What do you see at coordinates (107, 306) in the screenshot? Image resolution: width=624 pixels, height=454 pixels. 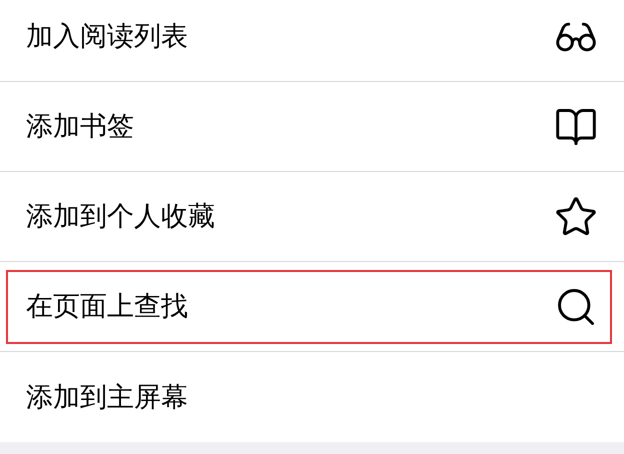 I see `menu-item-label: 在页面上查找` at bounding box center [107, 306].